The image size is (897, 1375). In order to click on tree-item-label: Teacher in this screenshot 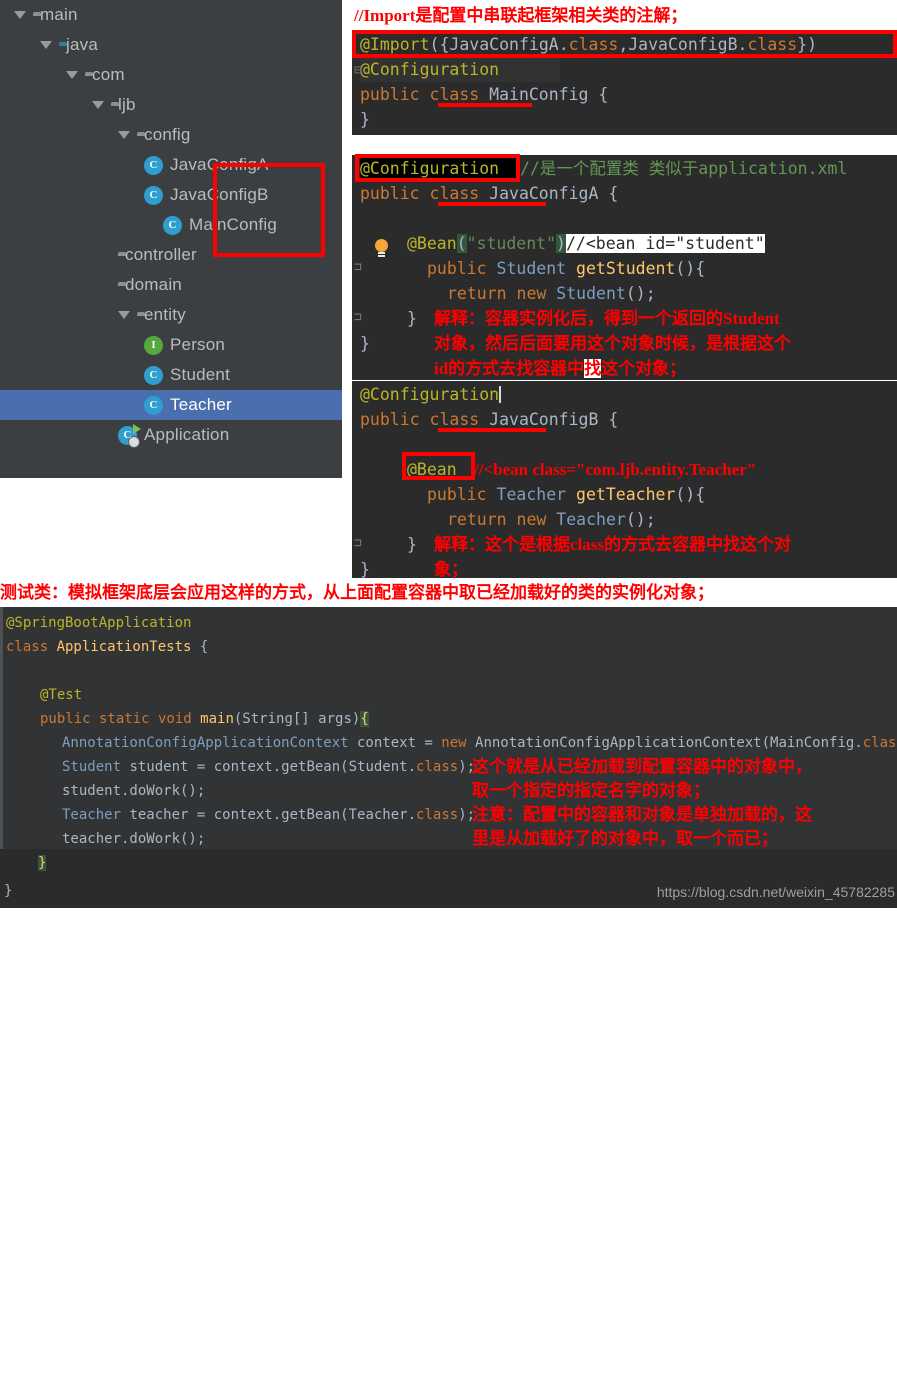, I will do `click(201, 404)`.